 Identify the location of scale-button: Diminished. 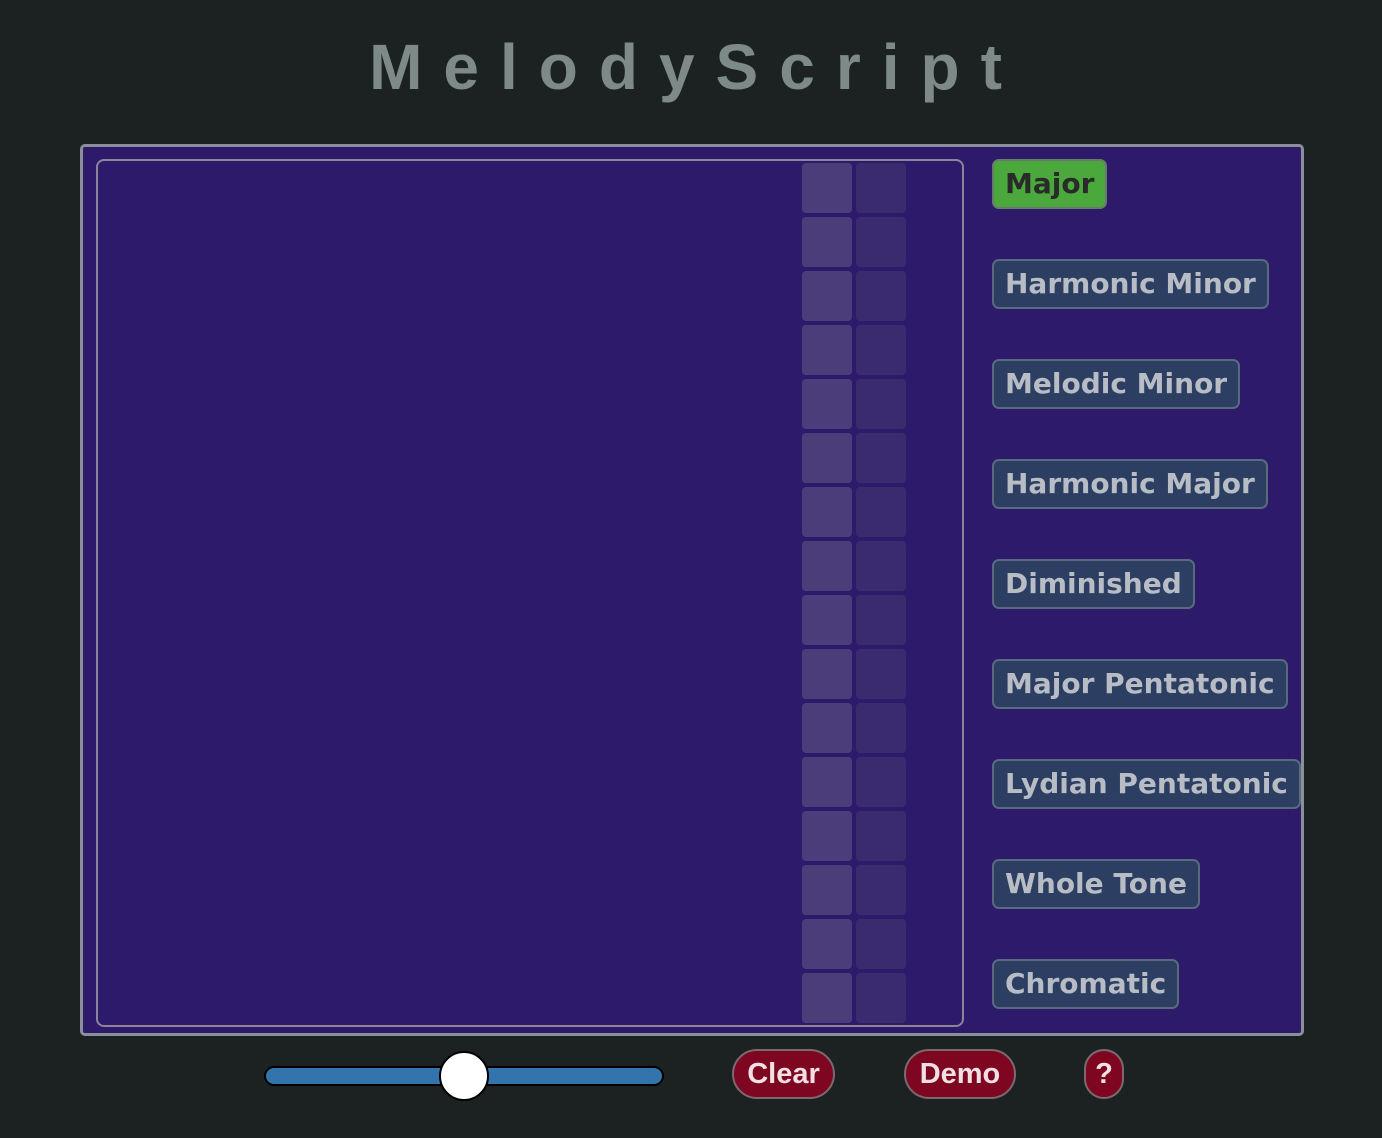
(1093, 584).